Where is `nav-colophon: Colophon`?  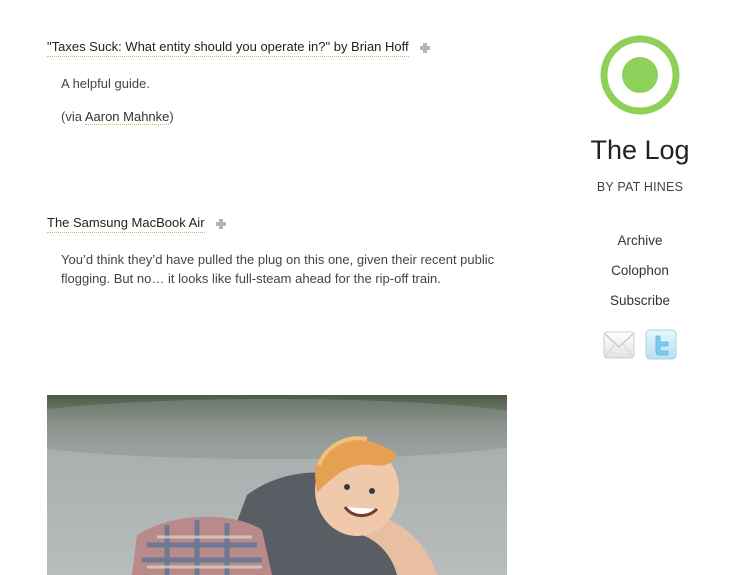 nav-colophon: Colophon is located at coordinates (640, 271).